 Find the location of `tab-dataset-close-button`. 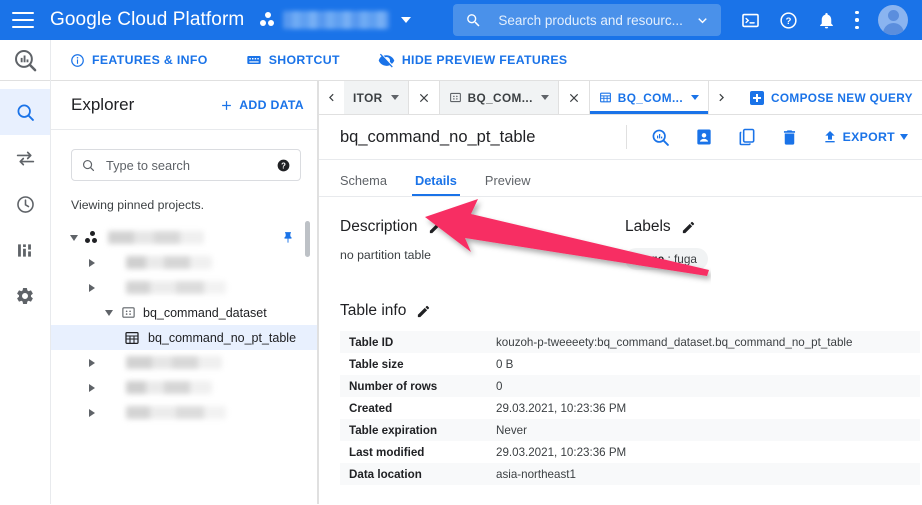

tab-dataset-close-button is located at coordinates (574, 97).